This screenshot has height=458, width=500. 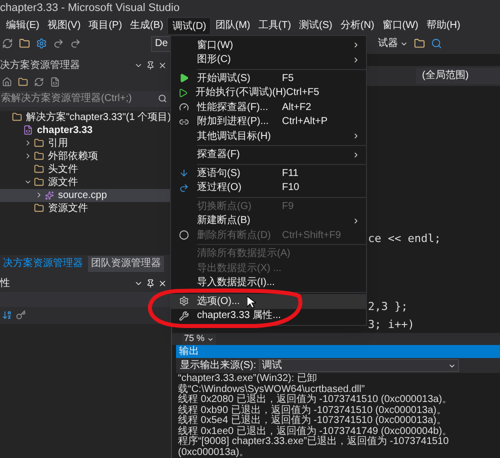 What do you see at coordinates (85, 182) in the screenshot?
I see `tree-item: 源文件` at bounding box center [85, 182].